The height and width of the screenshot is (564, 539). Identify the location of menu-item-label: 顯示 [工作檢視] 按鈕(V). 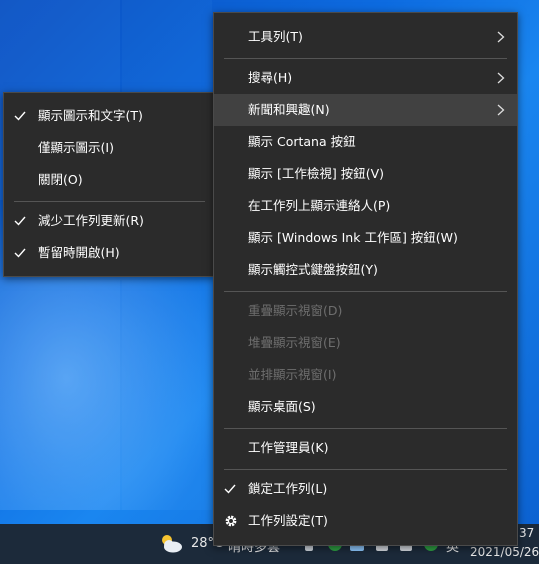
(316, 173).